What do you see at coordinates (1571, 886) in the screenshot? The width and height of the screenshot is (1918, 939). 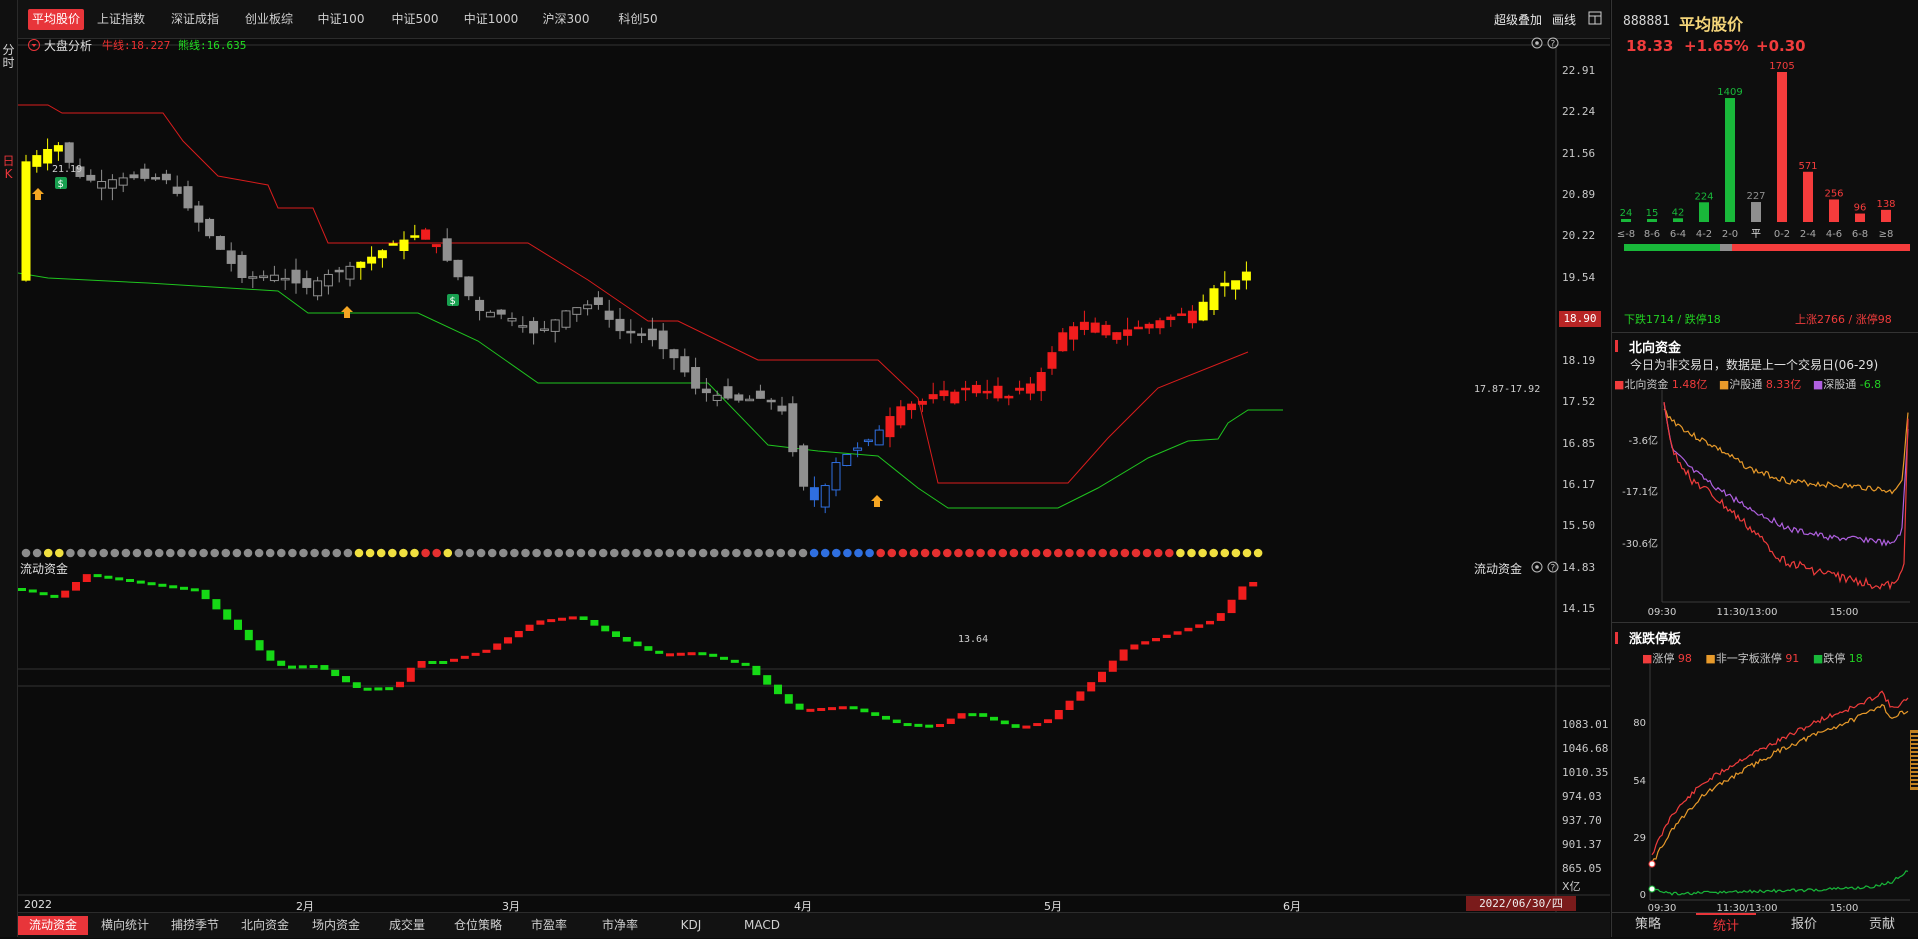 I see `flow-unit-label: X亿` at bounding box center [1571, 886].